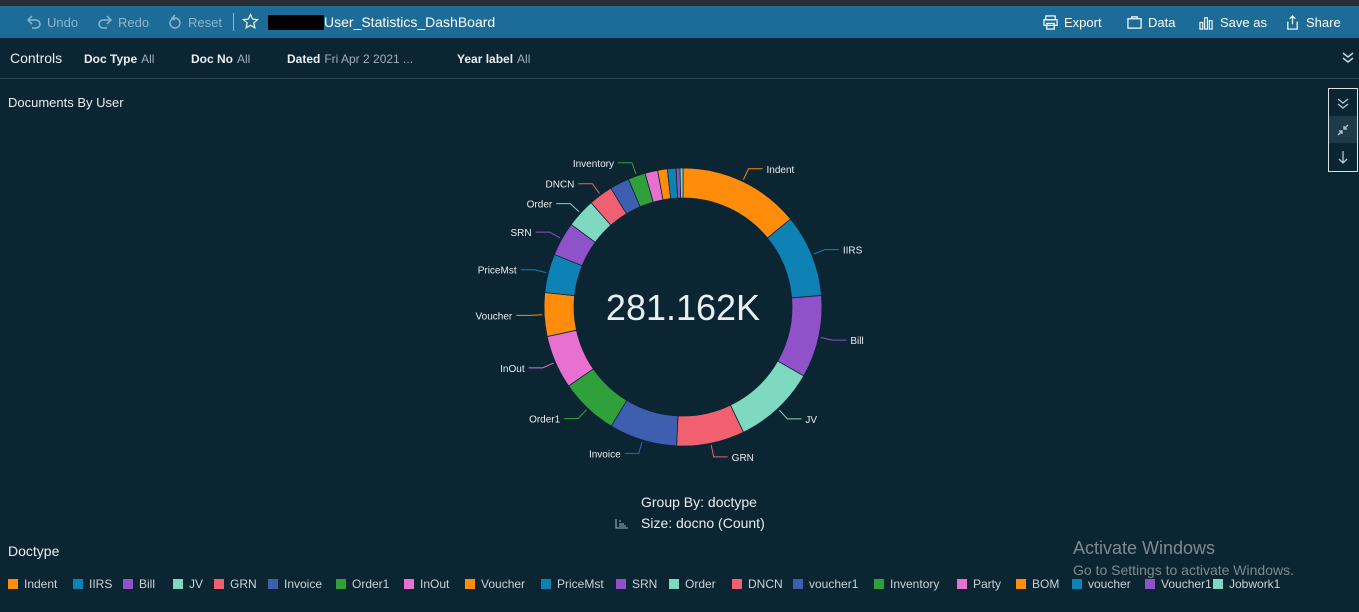 This screenshot has height=612, width=1359. I want to click on save-as-label: Save as, so click(1243, 22).